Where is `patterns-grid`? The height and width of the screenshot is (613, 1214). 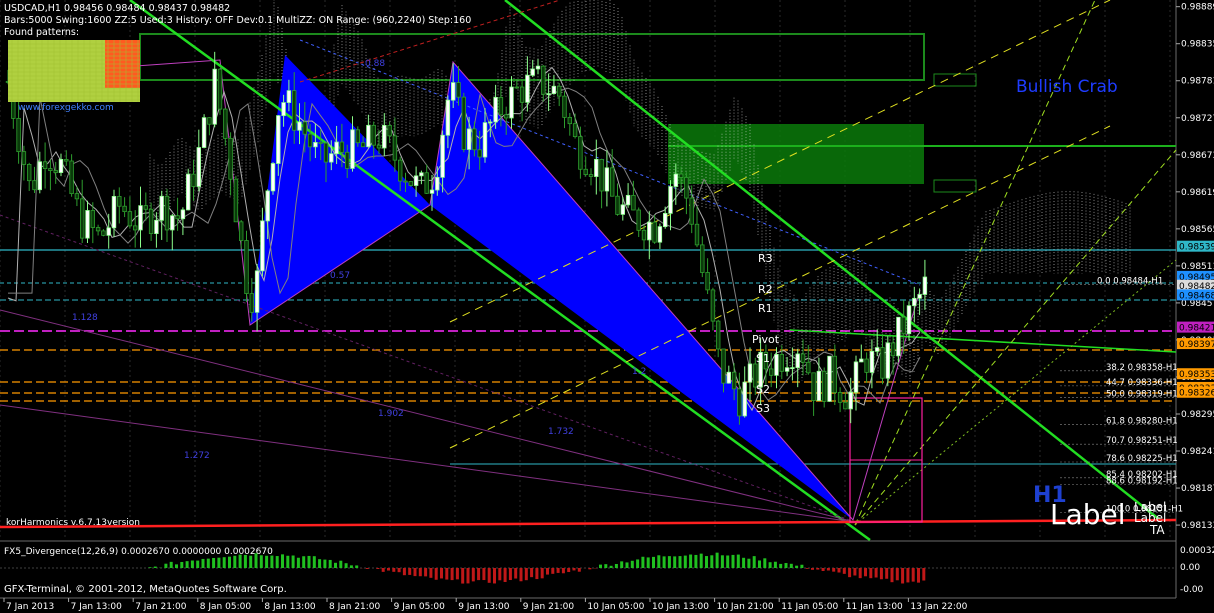
patterns-grid is located at coordinates (74, 71).